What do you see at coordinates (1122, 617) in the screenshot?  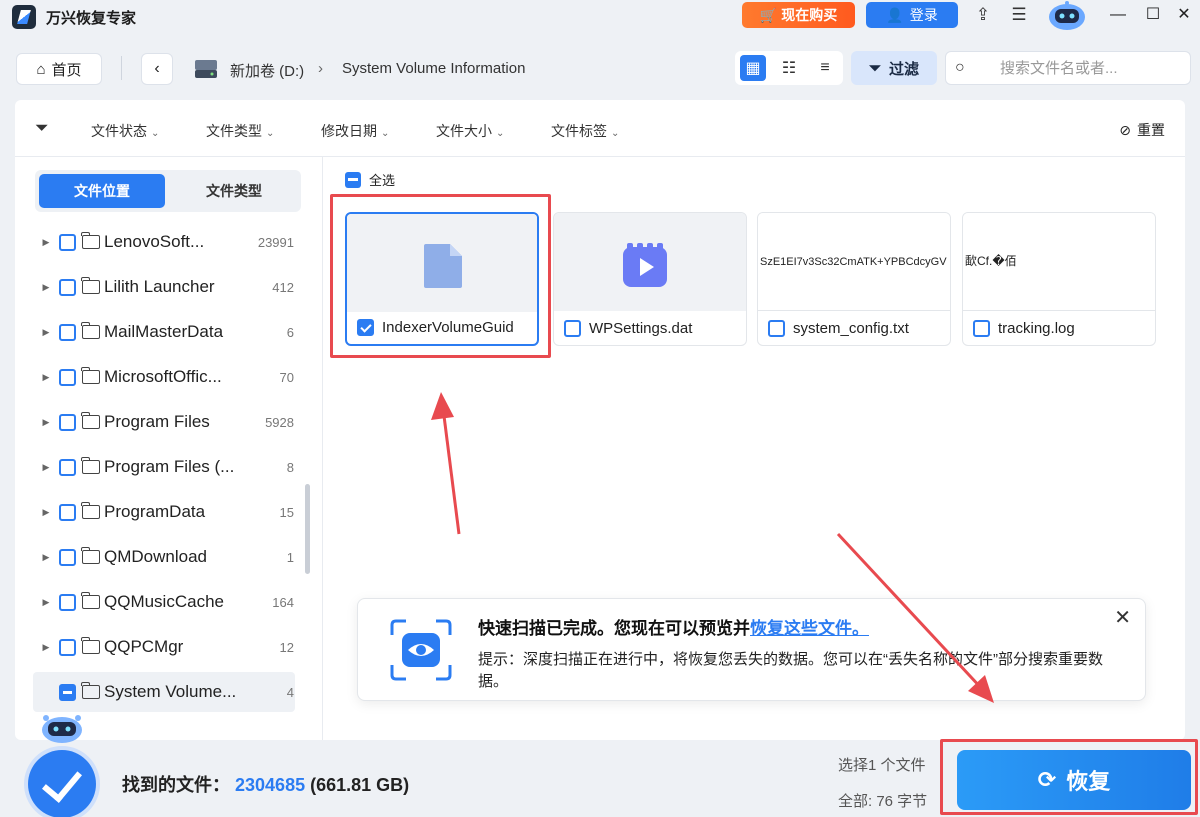 I see `close-icon: ✕` at bounding box center [1122, 617].